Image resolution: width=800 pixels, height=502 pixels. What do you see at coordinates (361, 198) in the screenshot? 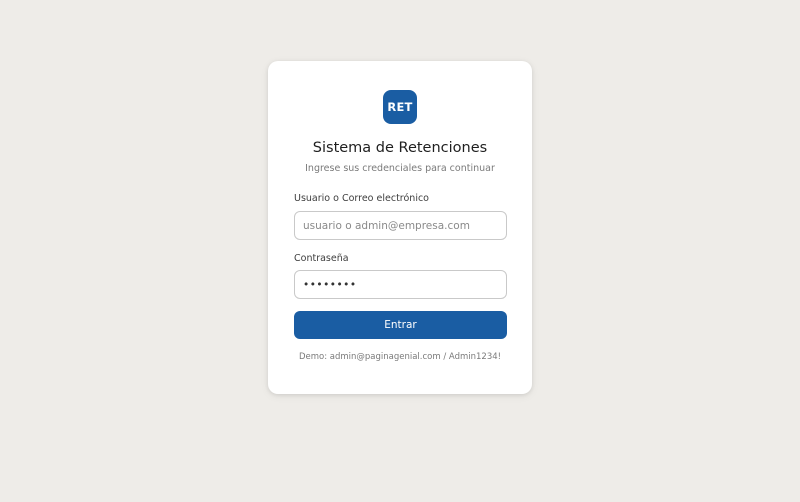
I see `username-label: Usuario o Correo electrónico` at bounding box center [361, 198].